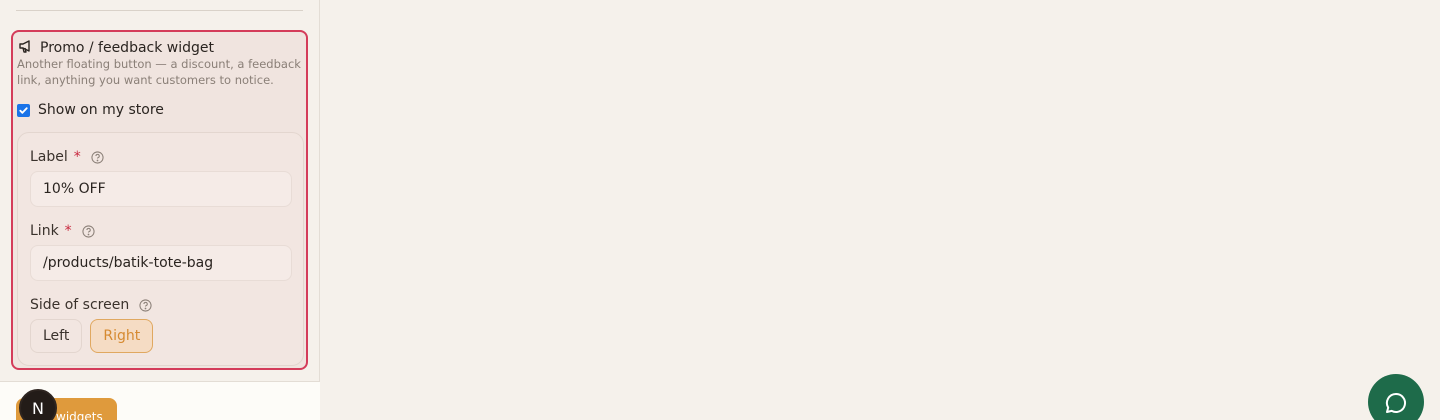  Describe the element at coordinates (26, 48) in the screenshot. I see `megaphone-icon` at that location.